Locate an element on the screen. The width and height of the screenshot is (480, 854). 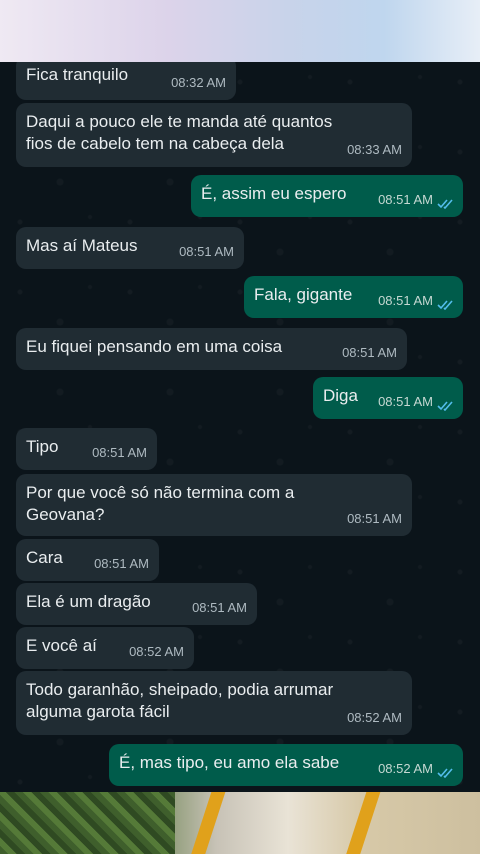
message-text: Fica tranquilo is located at coordinates (77, 74).